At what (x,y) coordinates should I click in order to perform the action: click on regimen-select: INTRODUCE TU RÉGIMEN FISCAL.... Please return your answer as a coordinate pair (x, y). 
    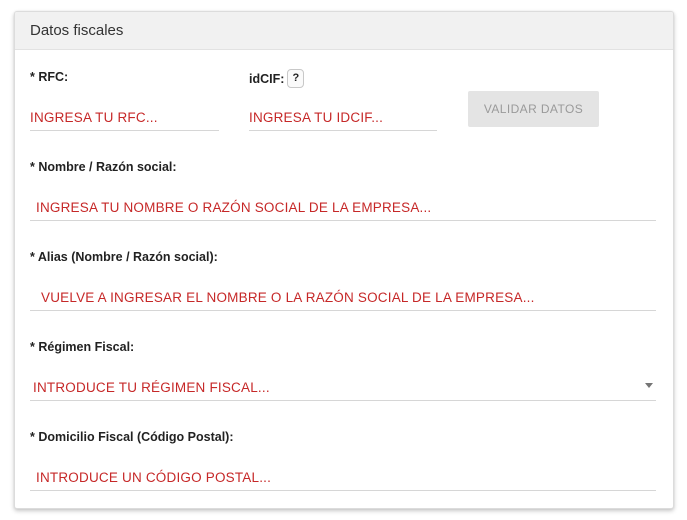
    Looking at the image, I should click on (343, 387).